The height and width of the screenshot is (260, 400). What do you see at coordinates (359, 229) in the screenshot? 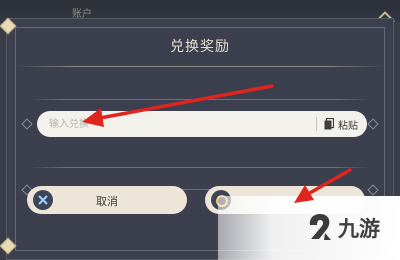
I see `watermark-brand: 九游` at bounding box center [359, 229].